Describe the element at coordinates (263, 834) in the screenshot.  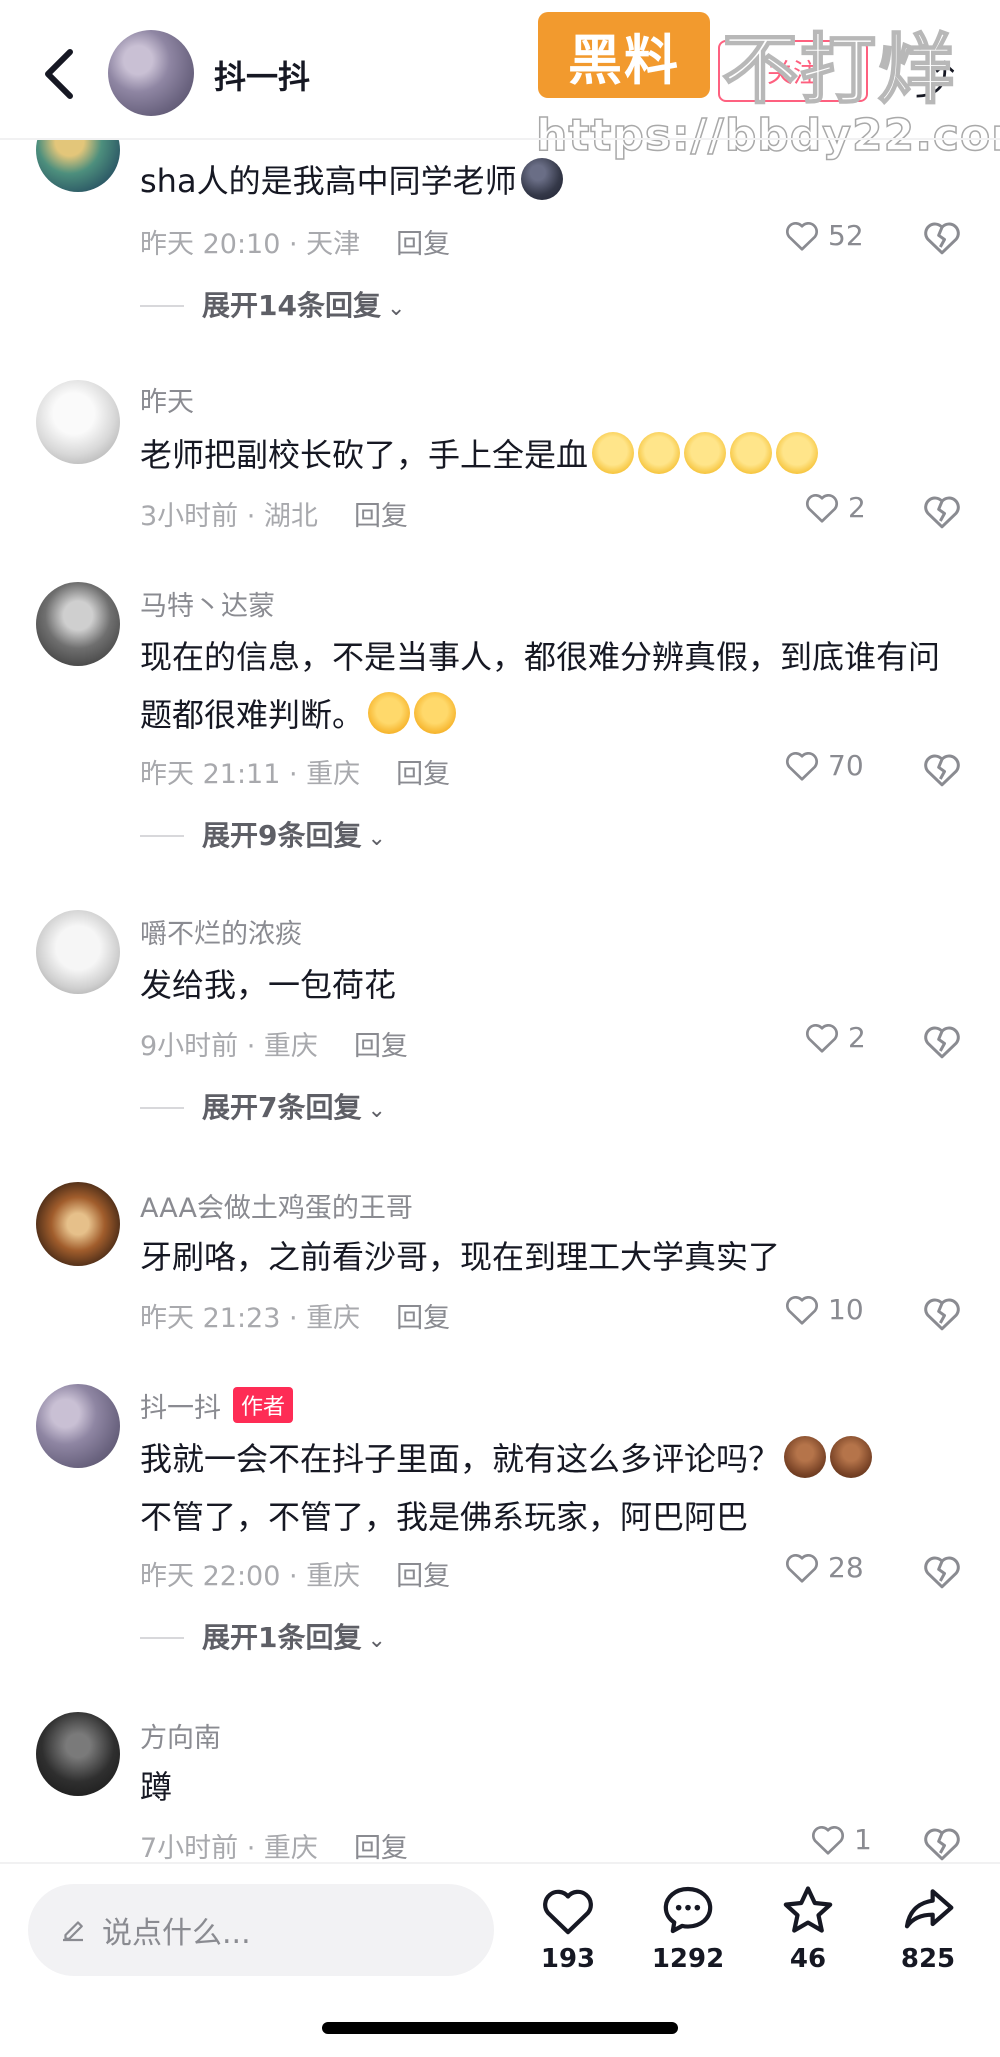
I see `expand-replies-button: 展开9条回复 ⌄` at that location.